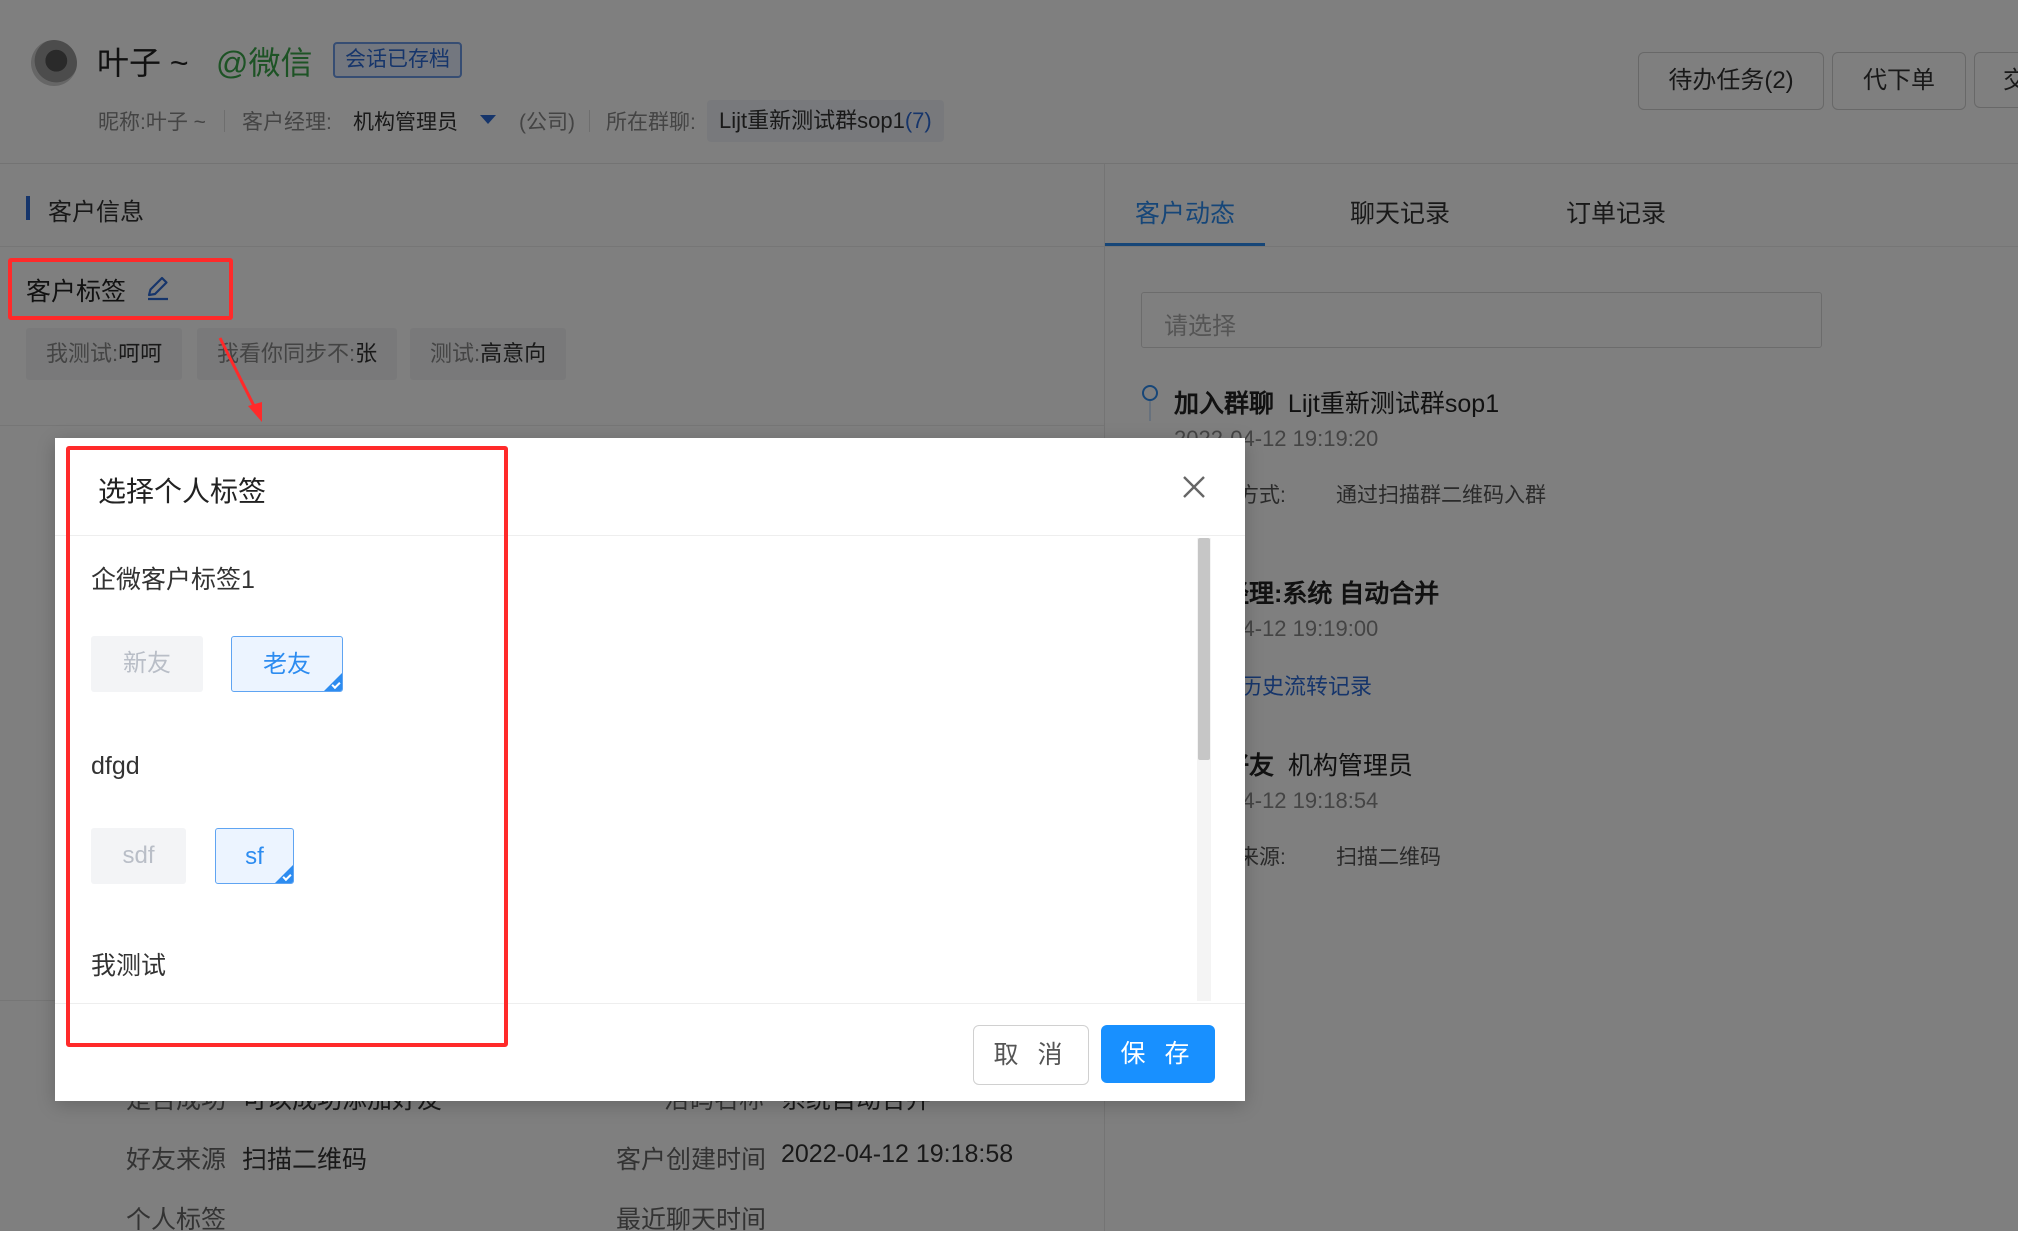  I want to click on close-icon, so click(1194, 487).